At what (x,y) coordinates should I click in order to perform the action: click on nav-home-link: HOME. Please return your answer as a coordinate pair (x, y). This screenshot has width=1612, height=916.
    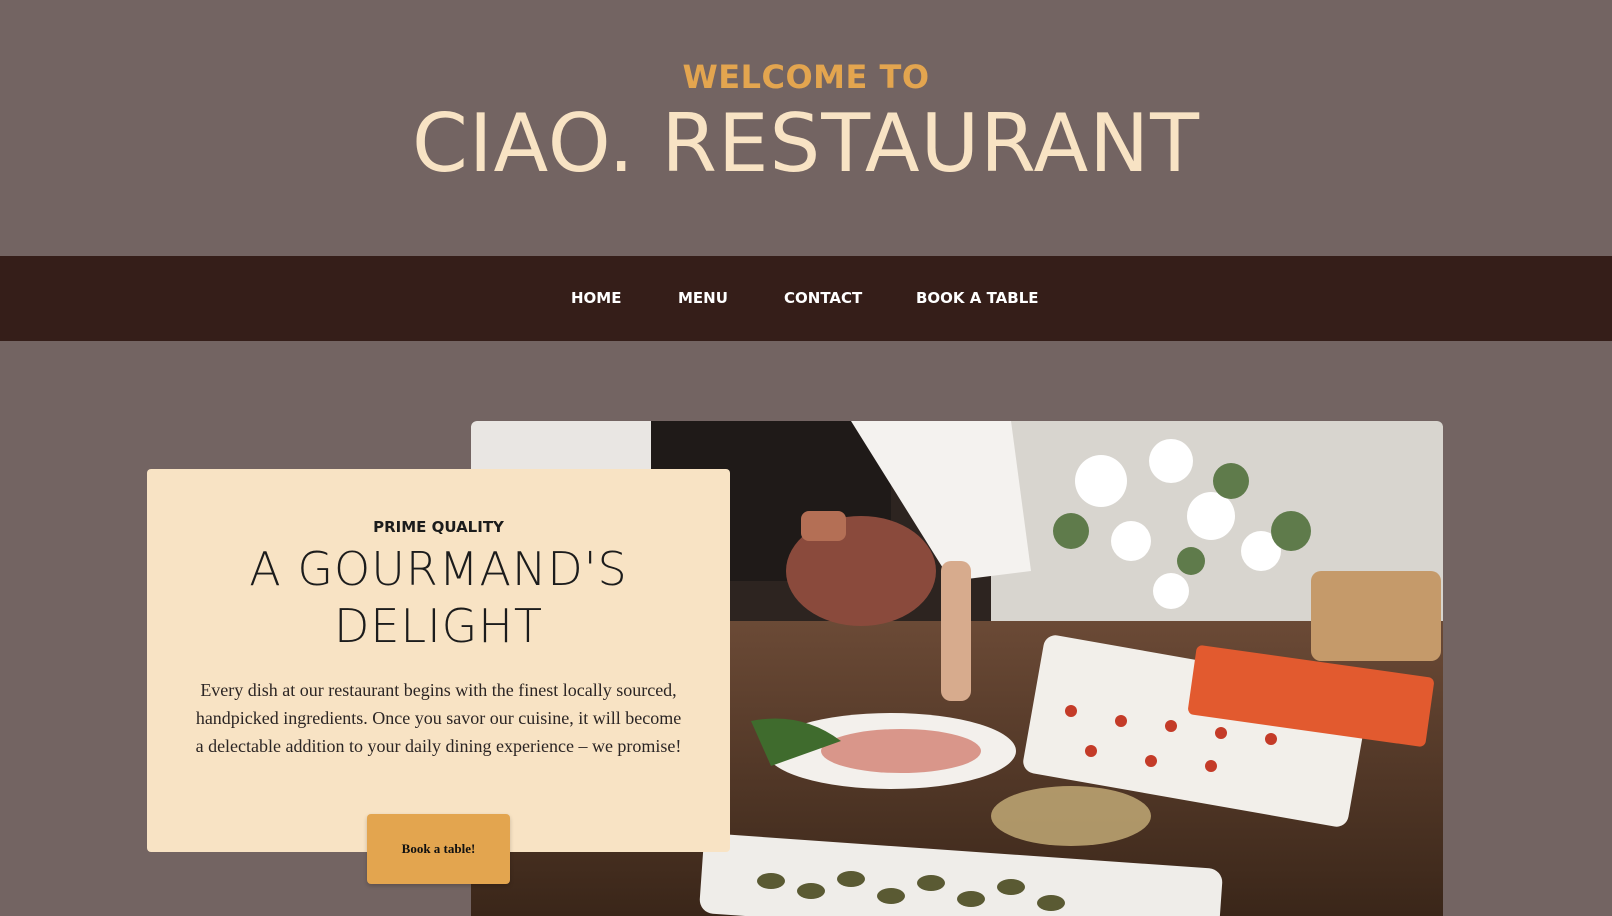
    Looking at the image, I should click on (596, 298).